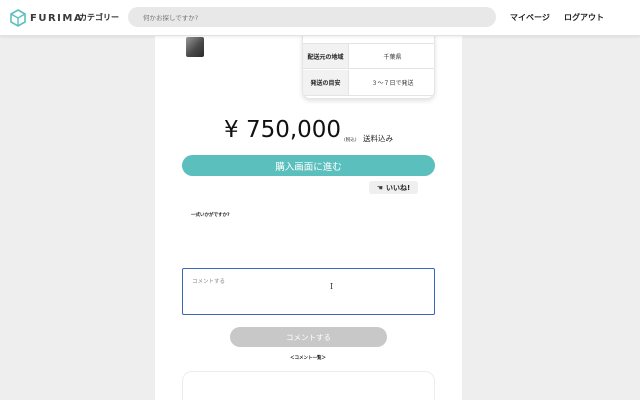  Describe the element at coordinates (332, 286) in the screenshot. I see `text-cursor-icon: I` at that location.